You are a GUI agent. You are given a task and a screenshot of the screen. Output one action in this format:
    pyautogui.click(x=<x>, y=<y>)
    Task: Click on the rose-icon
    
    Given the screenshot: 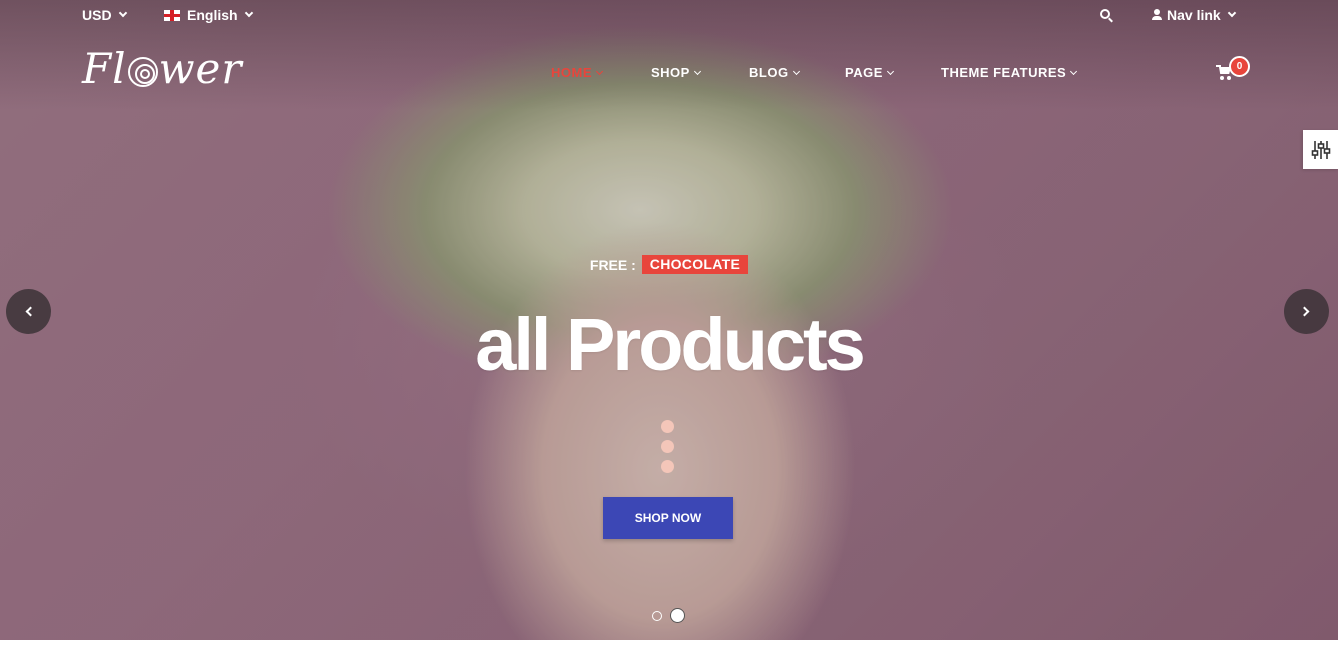 What is the action you would take?
    pyautogui.click(x=142, y=71)
    